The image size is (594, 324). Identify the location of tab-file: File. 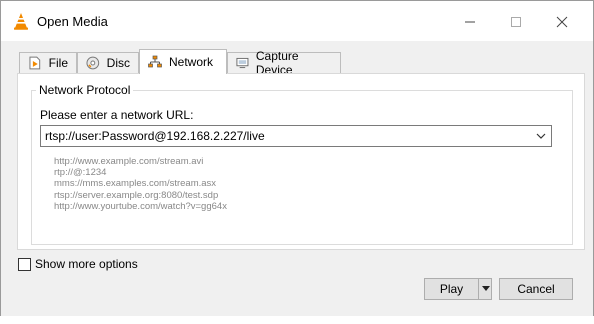
(48, 62).